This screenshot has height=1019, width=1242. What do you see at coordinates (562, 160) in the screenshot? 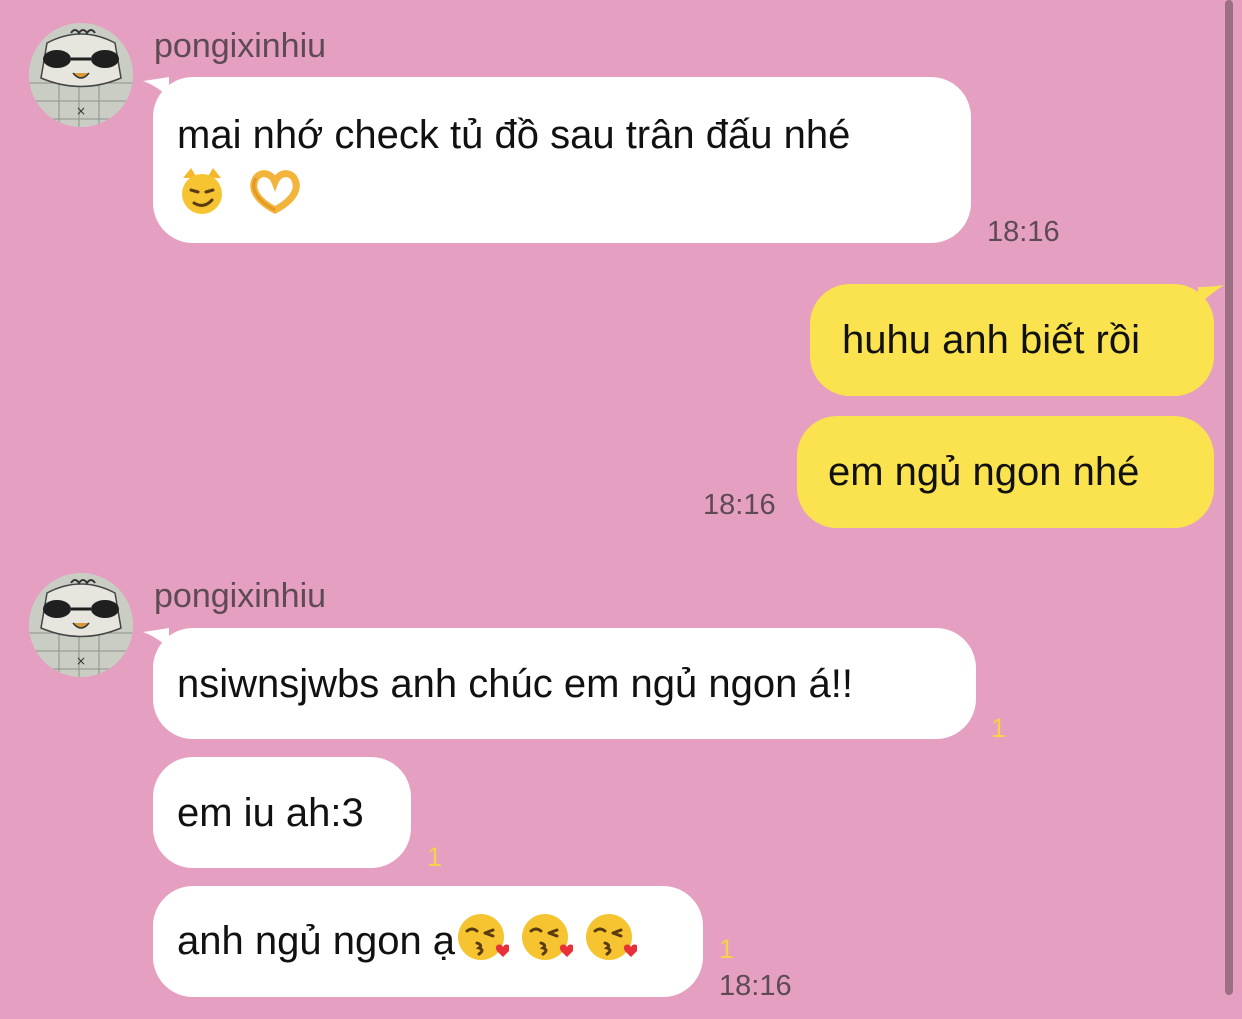
I see `incoming-message-bubble: mai nhớ check tủ đồ sau trân đấu nhé` at bounding box center [562, 160].